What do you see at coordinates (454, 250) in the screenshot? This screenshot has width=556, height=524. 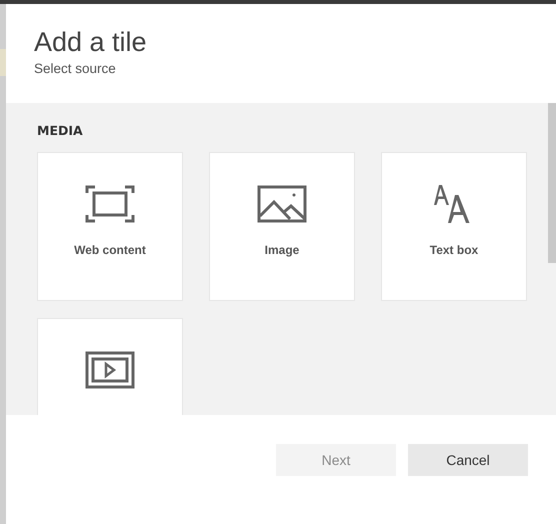 I see `tile-label: Text box` at bounding box center [454, 250].